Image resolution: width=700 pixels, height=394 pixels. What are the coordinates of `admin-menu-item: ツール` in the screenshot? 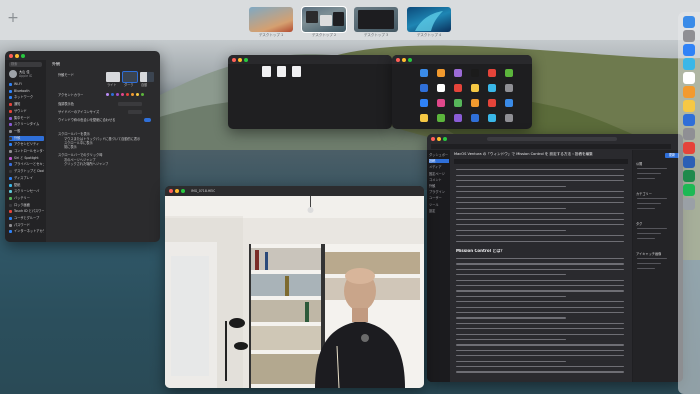 It's located at (439, 205).